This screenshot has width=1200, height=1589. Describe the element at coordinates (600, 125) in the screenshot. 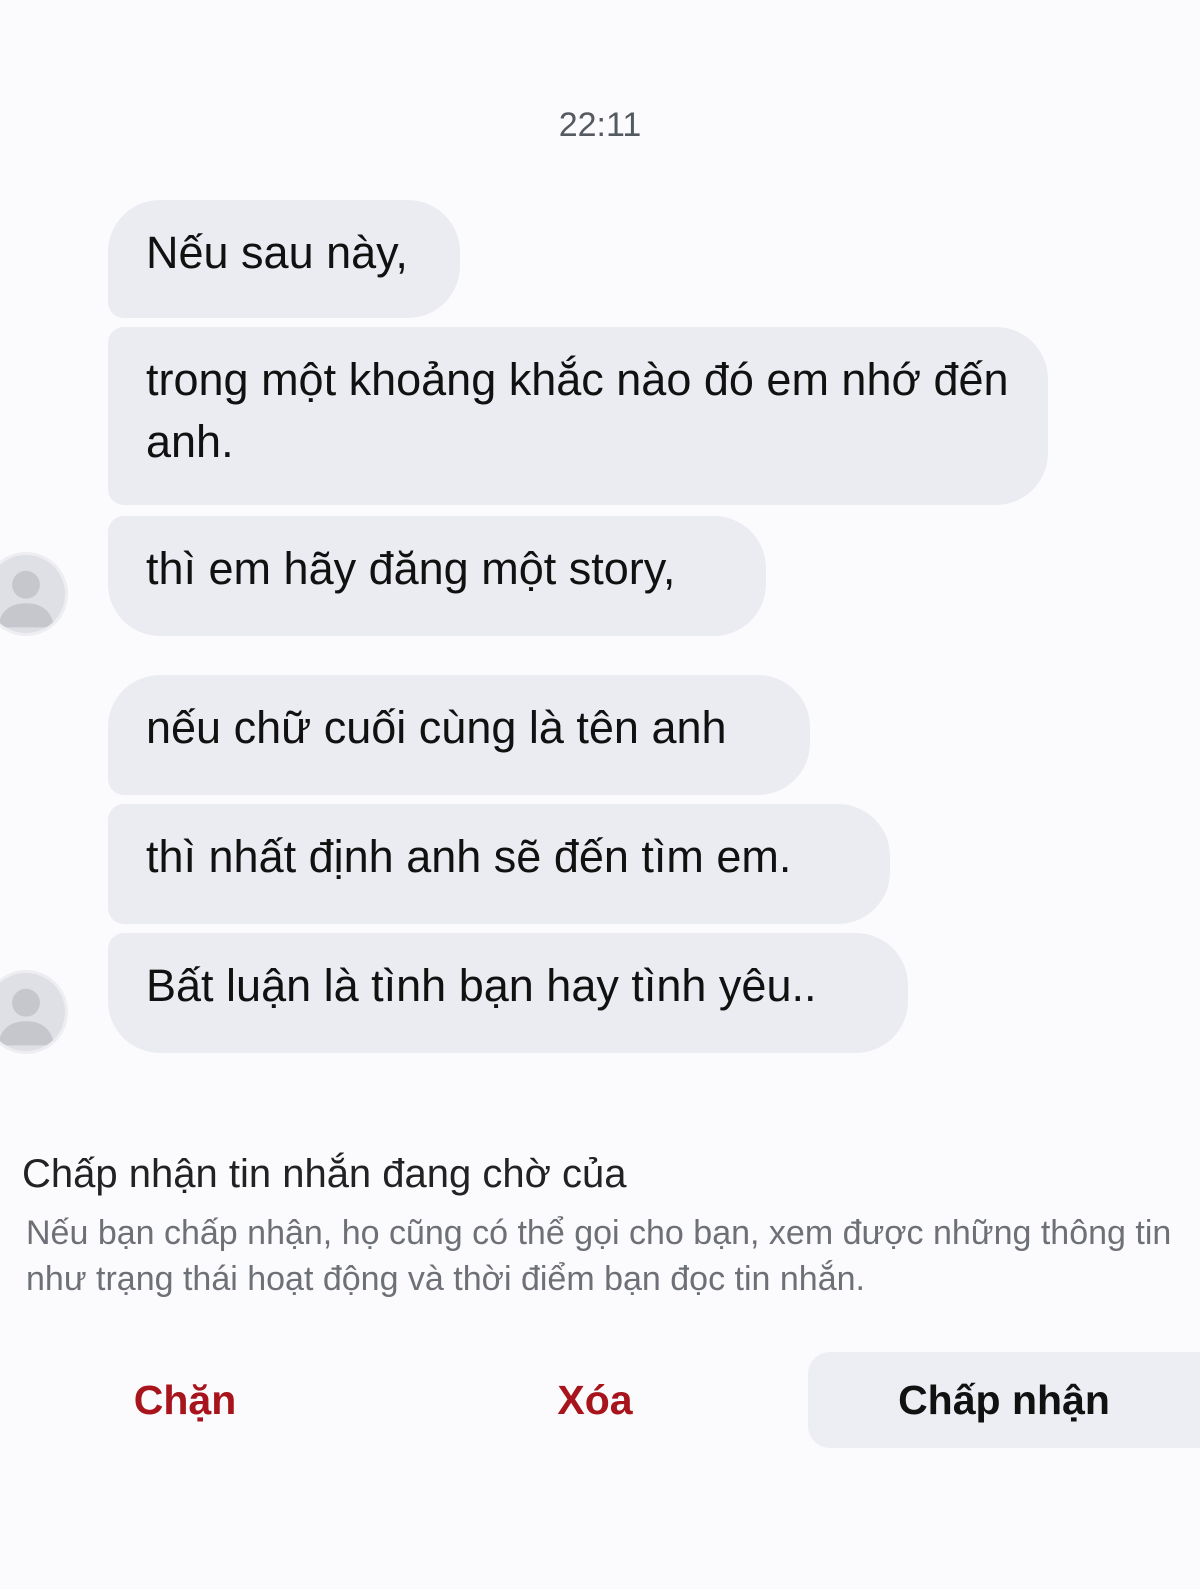

I see `message-timestamp: 22:11` at that location.